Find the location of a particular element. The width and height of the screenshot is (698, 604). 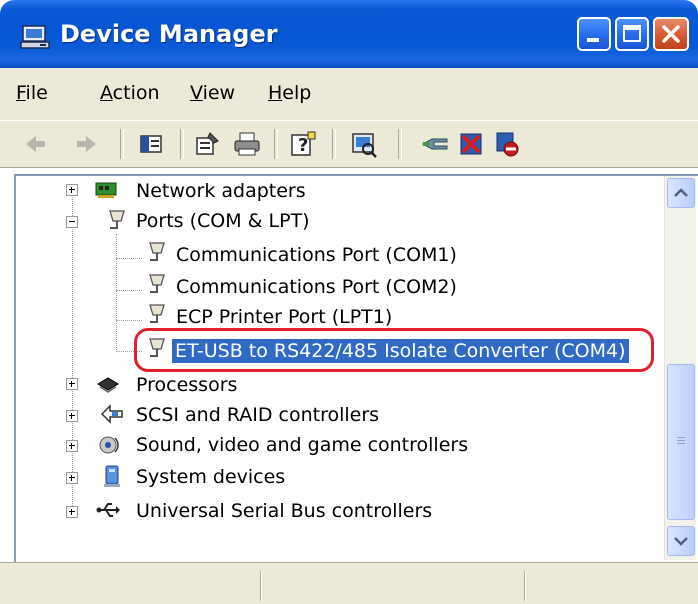

scroll-thumb is located at coordinates (681, 442).